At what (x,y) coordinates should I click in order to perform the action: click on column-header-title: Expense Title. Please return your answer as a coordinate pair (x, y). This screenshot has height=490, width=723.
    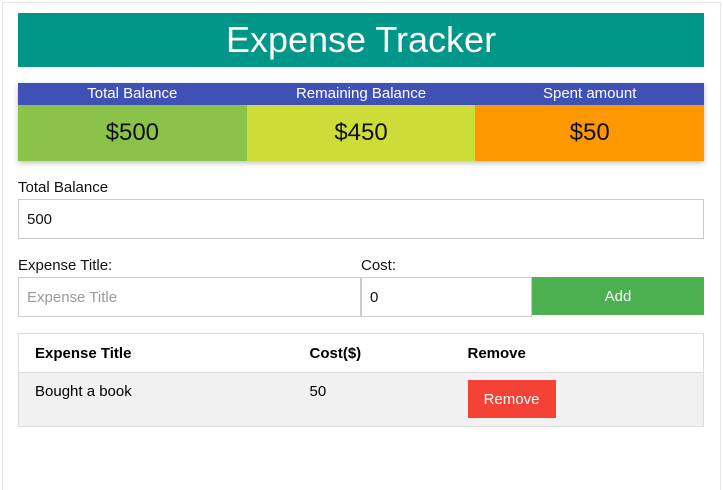
    Looking at the image, I should click on (83, 353).